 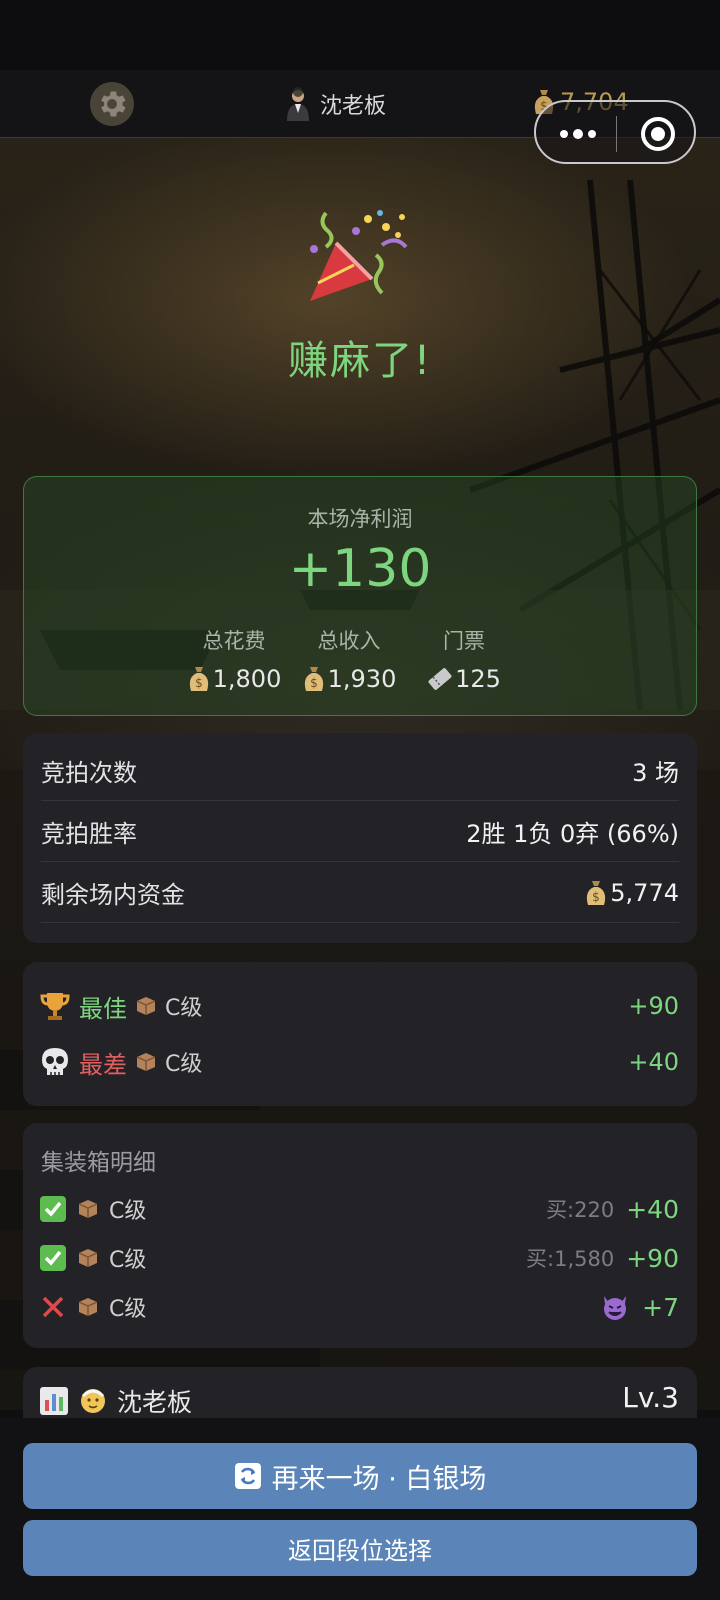 I want to click on net-profit-label: 本场净利润, so click(x=360, y=519).